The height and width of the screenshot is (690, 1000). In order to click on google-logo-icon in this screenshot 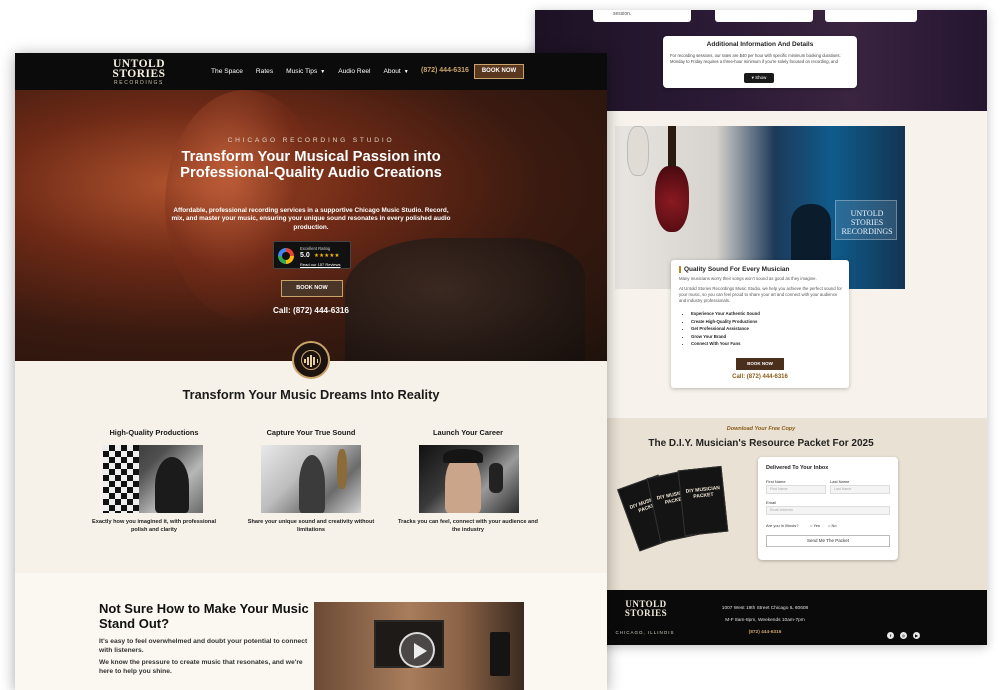, I will do `click(286, 256)`.